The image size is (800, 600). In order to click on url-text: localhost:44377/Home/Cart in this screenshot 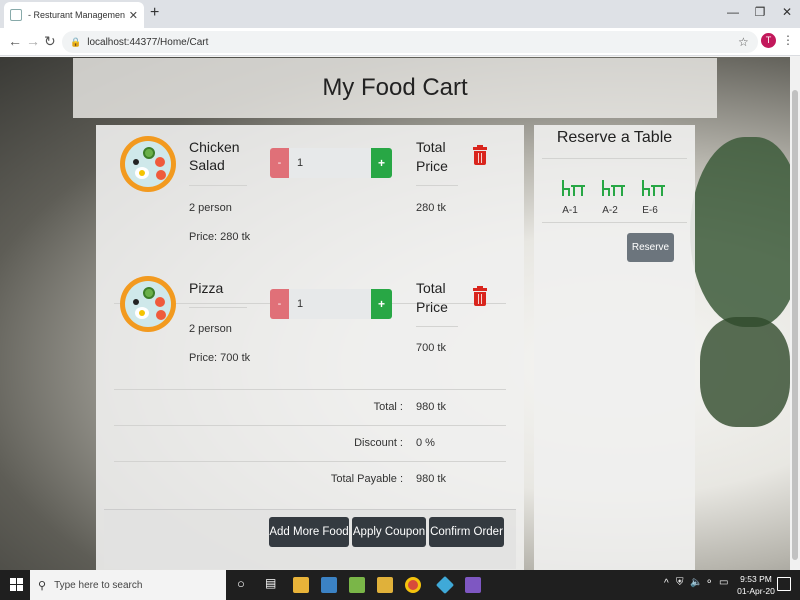, I will do `click(147, 42)`.